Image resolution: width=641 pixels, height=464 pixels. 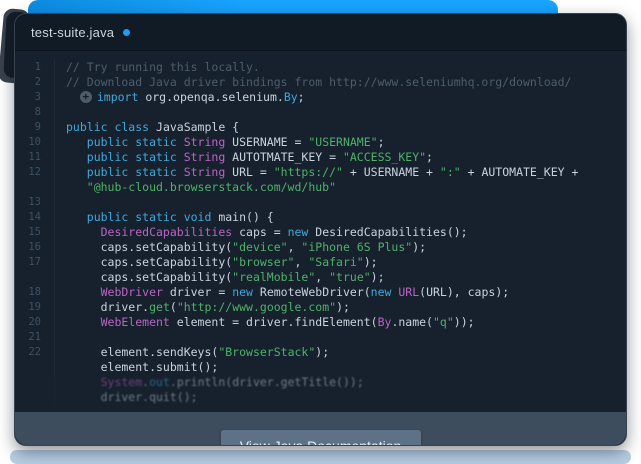 I want to click on token-typ: DesiredCapabilities, so click(x=149, y=232).